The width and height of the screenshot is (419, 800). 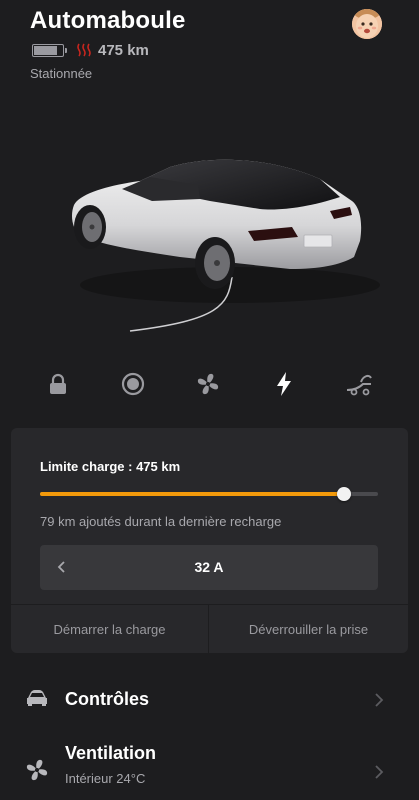 I want to click on charge-current-selector: 32 A, so click(x=209, y=567).